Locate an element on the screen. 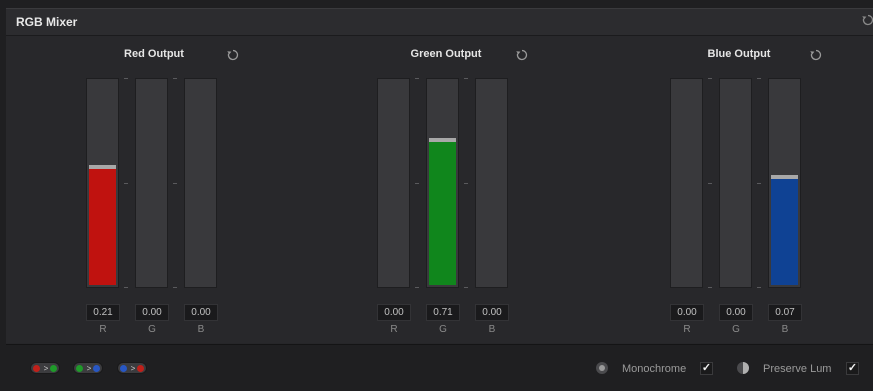  panel-titlebar: RGB Mixer is located at coordinates (439, 22).